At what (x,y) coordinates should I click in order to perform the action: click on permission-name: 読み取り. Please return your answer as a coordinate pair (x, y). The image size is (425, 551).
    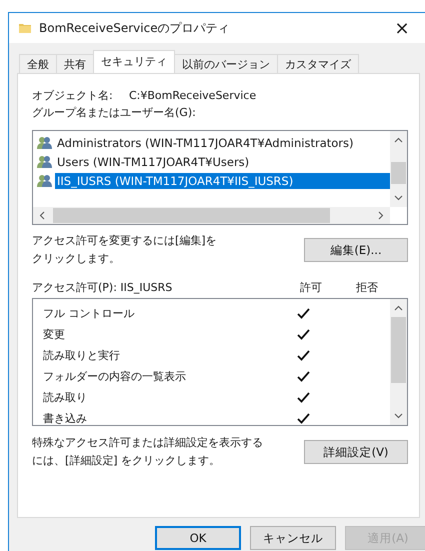
    Looking at the image, I should click on (65, 397).